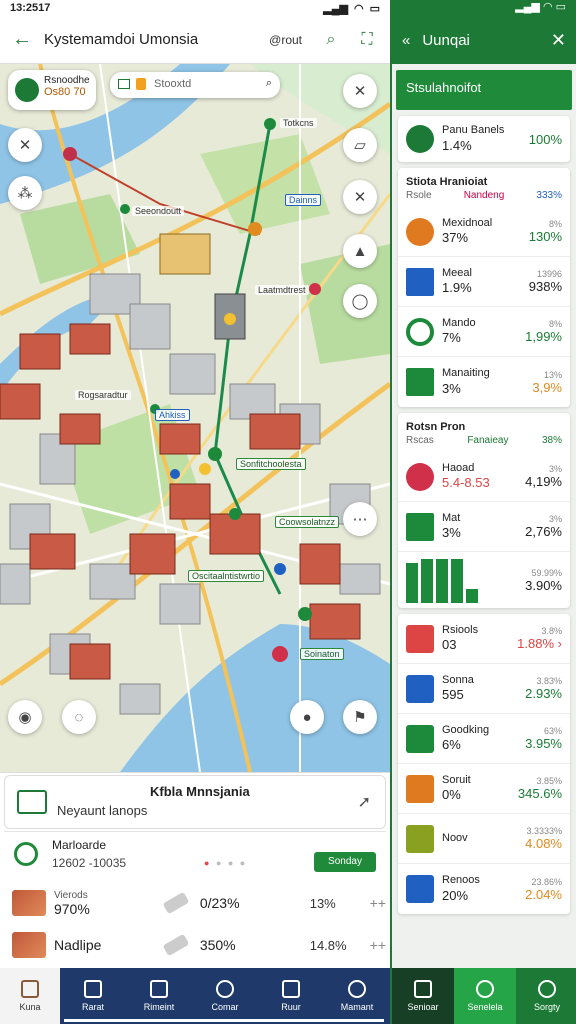 The width and height of the screenshot is (576, 1024). I want to click on item-name: Mexidnoal, so click(467, 222).